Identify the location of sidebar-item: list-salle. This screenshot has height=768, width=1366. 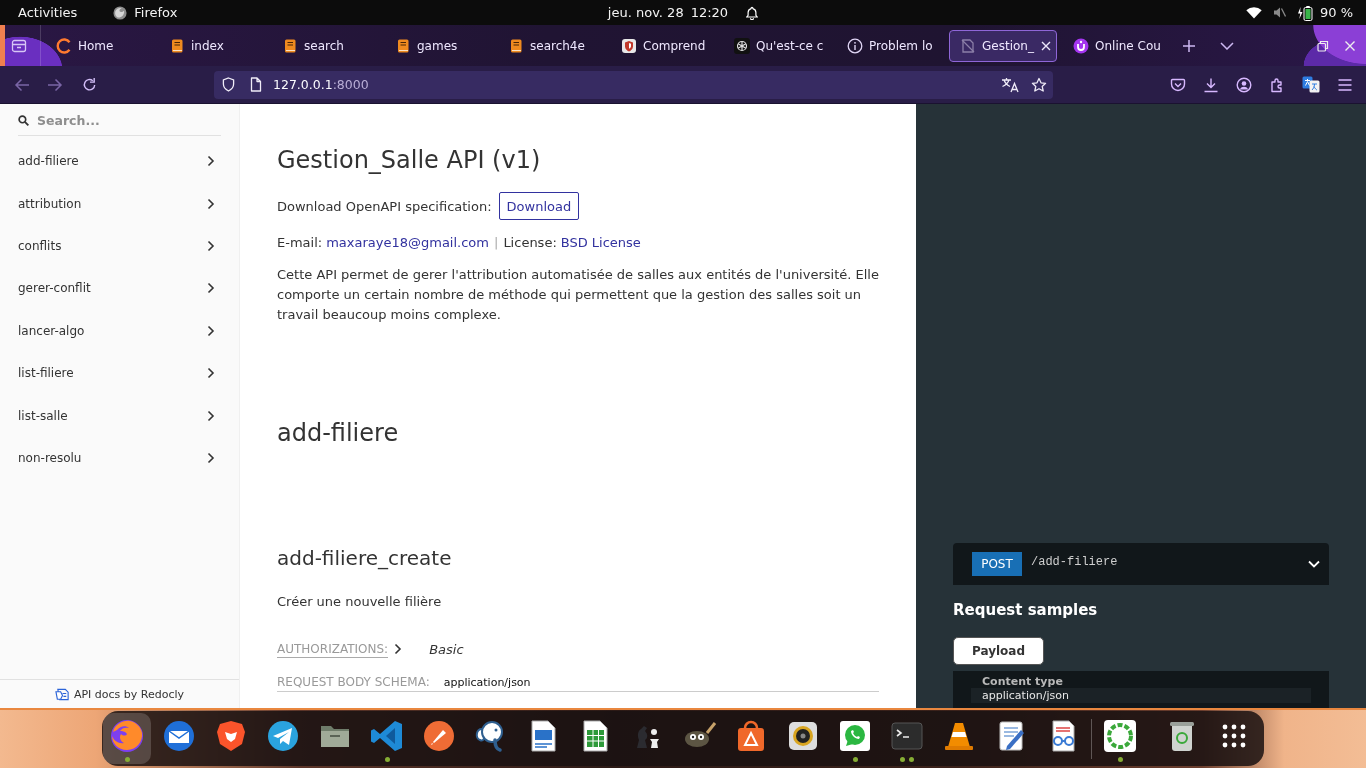
(119, 415).